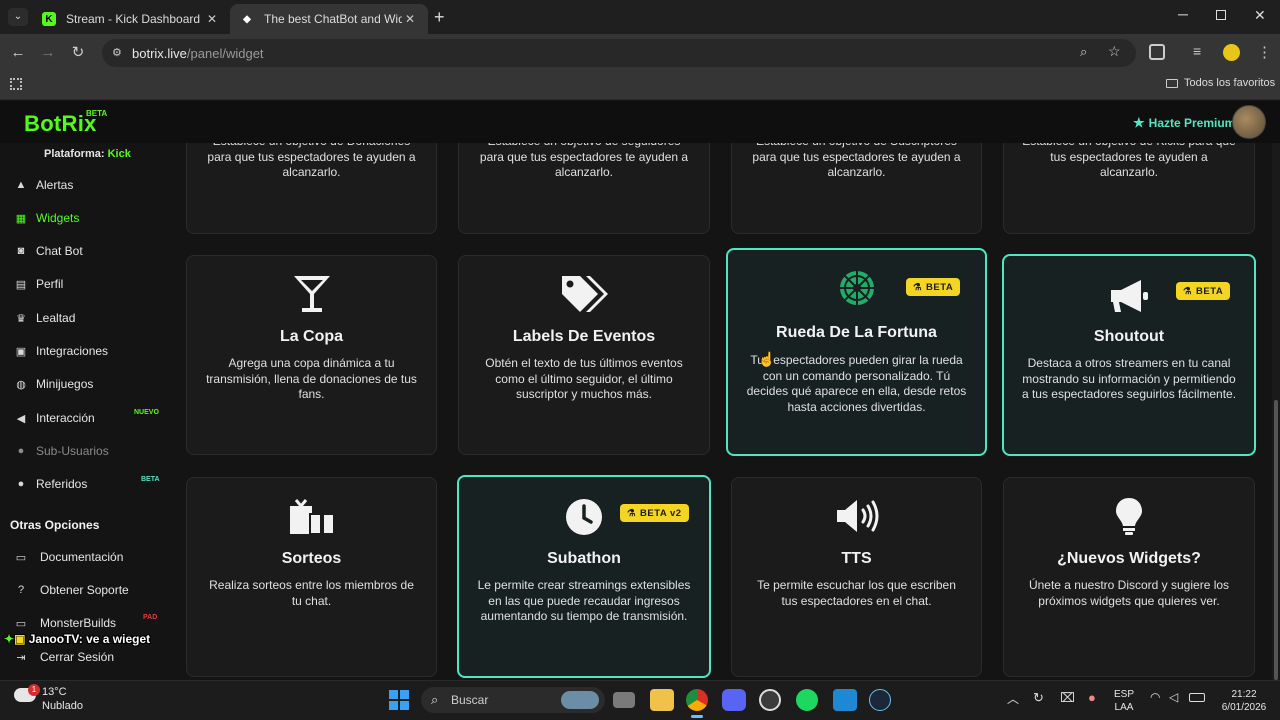 The height and width of the screenshot is (720, 1280). Describe the element at coordinates (1264, 52) in the screenshot. I see `menu-icon: ⋮` at that location.